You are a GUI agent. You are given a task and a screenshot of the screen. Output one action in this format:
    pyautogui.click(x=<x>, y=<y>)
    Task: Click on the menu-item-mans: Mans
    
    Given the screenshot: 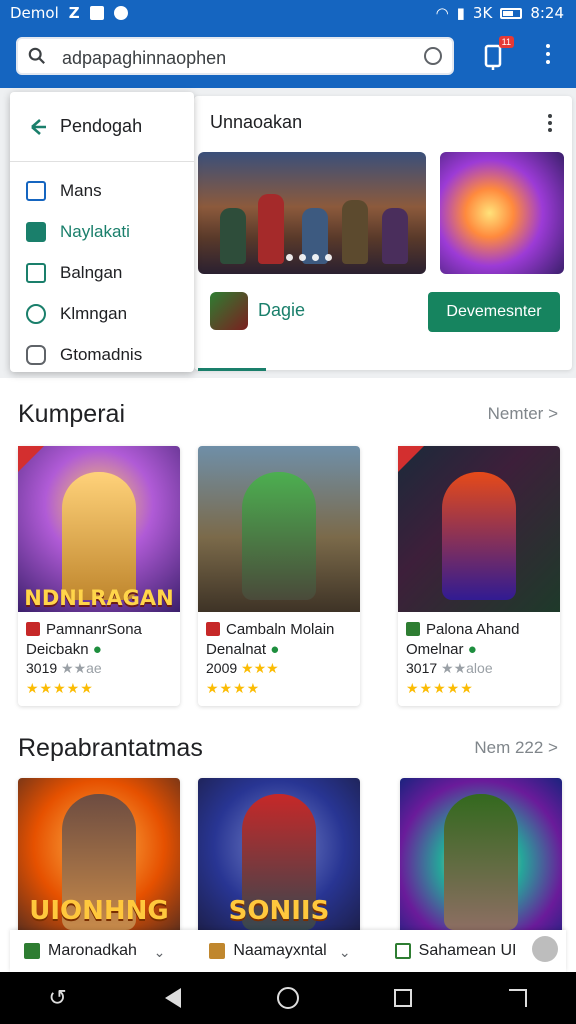 What is the action you would take?
    pyautogui.click(x=102, y=190)
    